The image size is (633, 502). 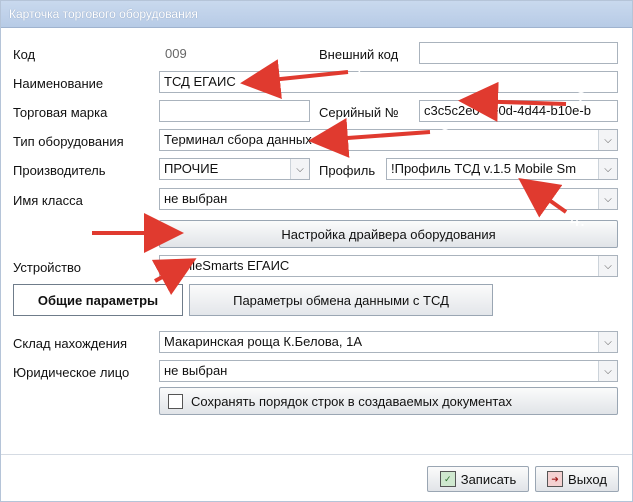 I want to click on warehouse-label: Склад нахождения, so click(x=70, y=343).